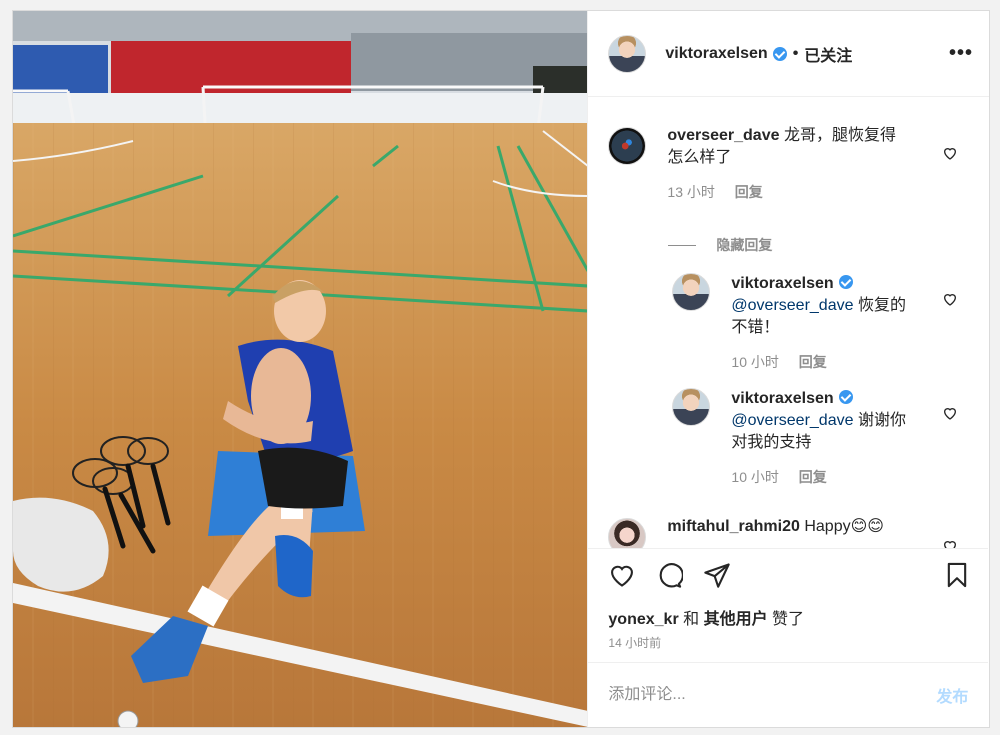 The width and height of the screenshot is (1000, 735). What do you see at coordinates (691, 619) in the screenshot?
I see `likes-and: 和` at bounding box center [691, 619].